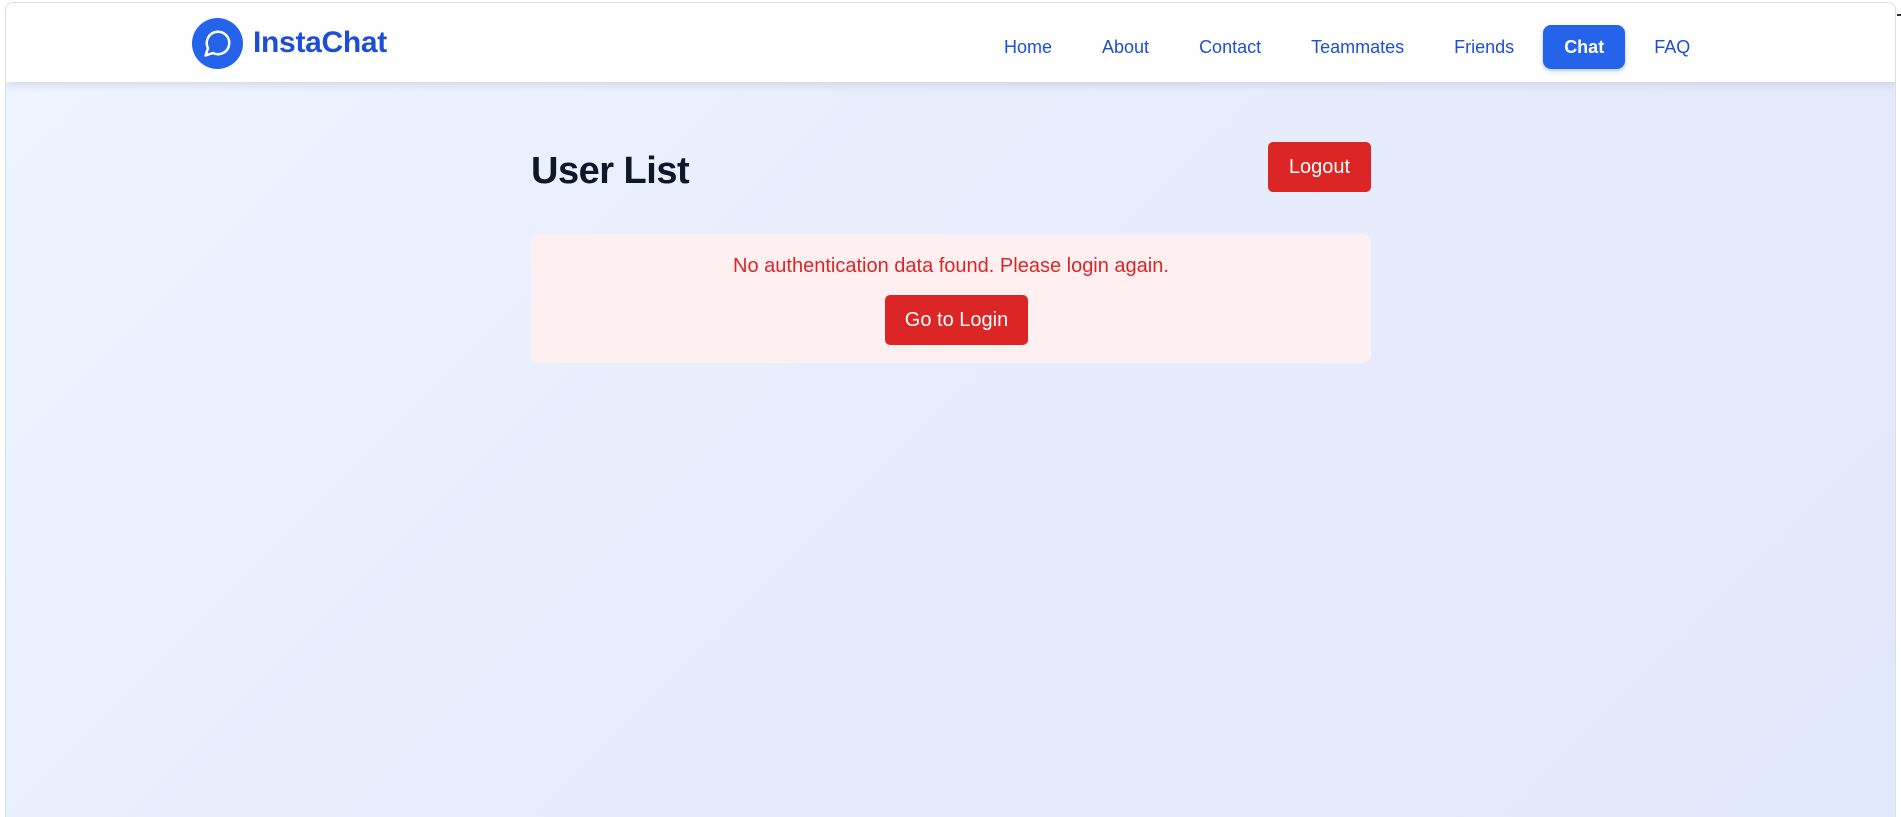  I want to click on chat-bubble-icon, so click(217, 43).